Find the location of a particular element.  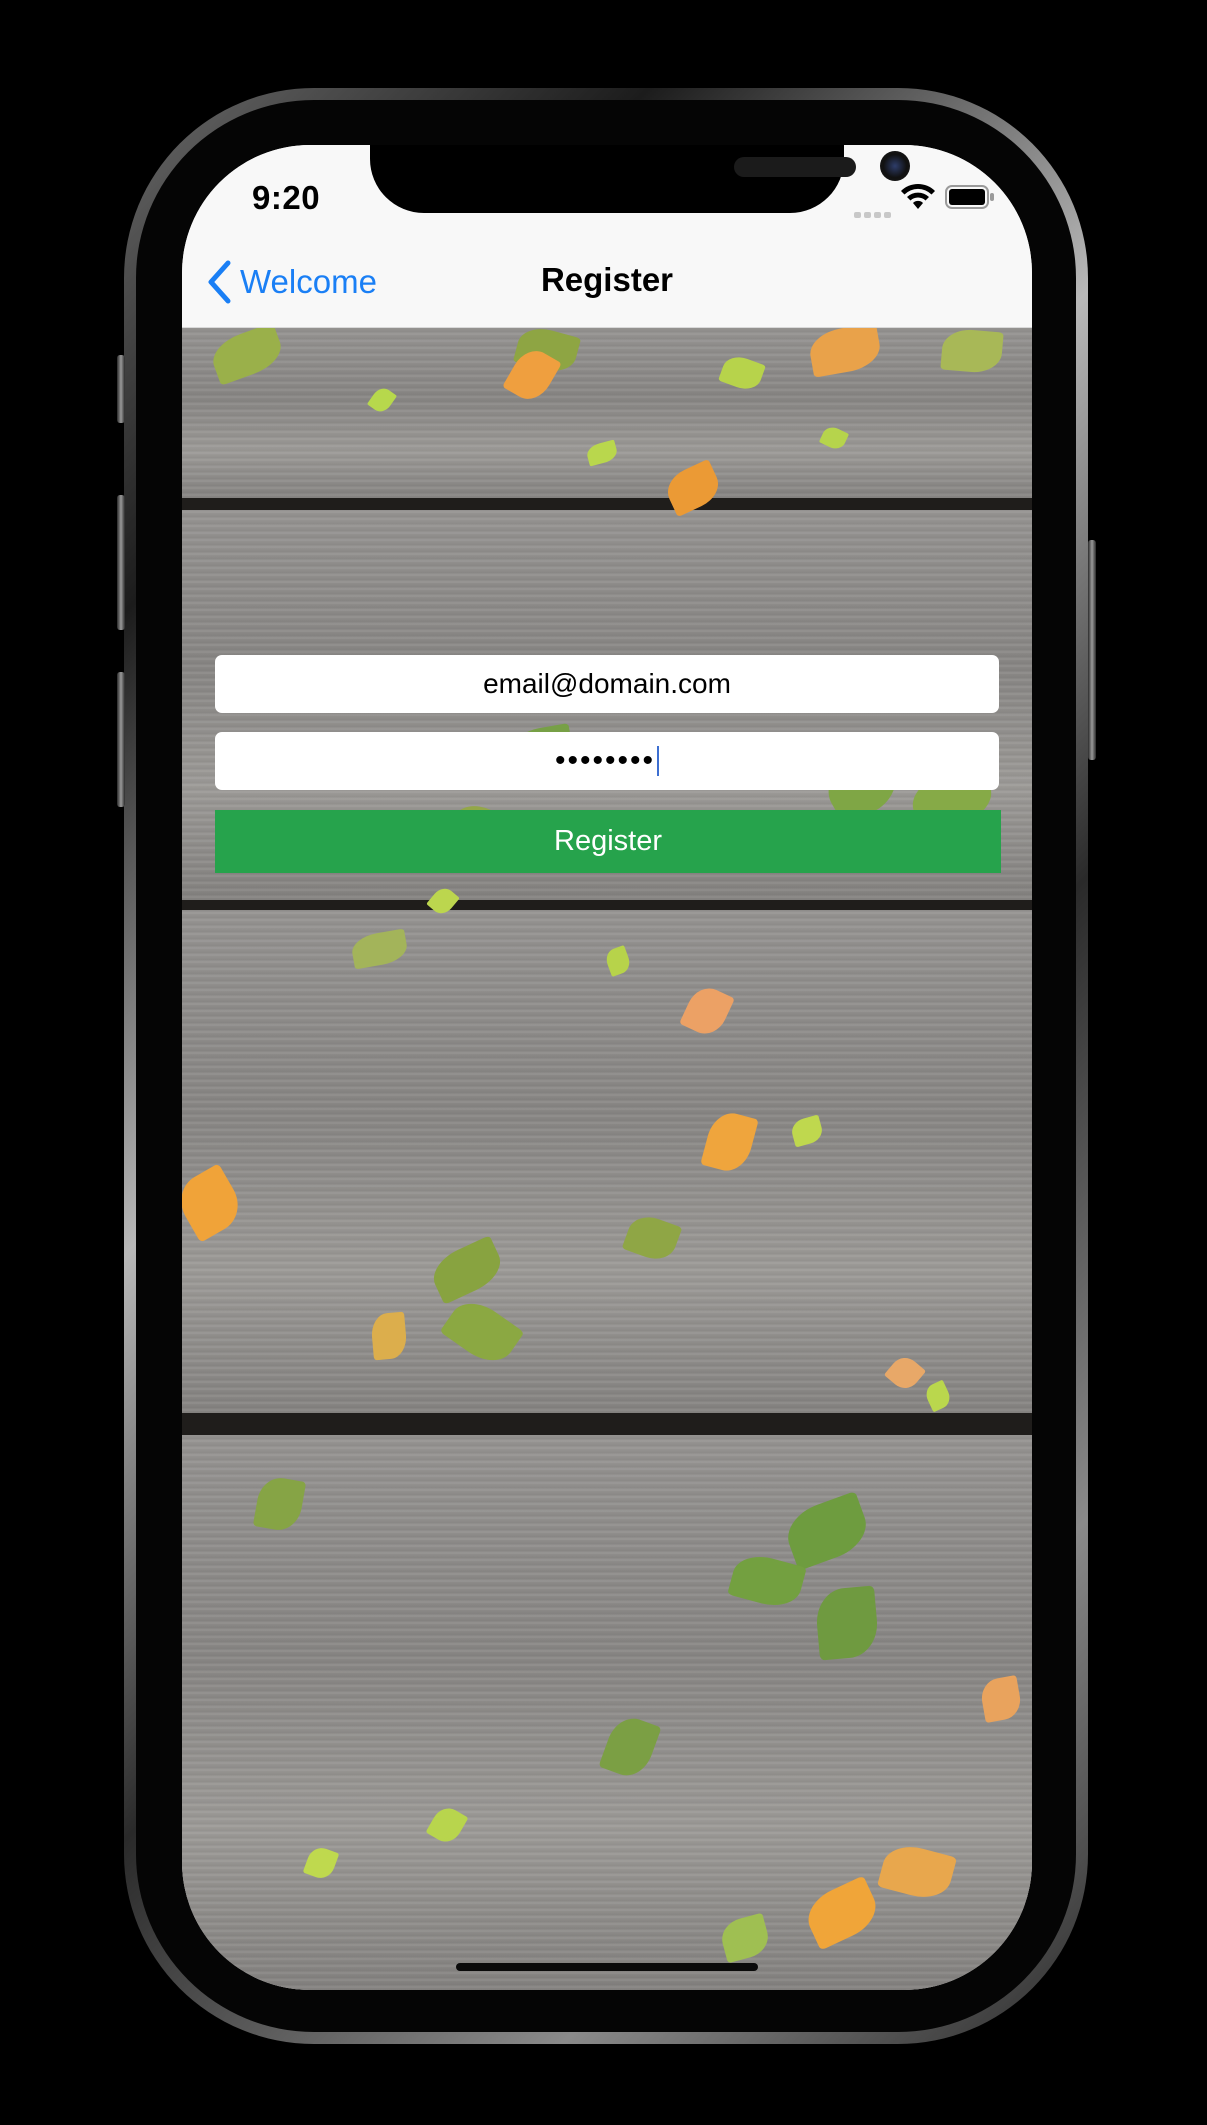

signal-icon is located at coordinates (876, 209).